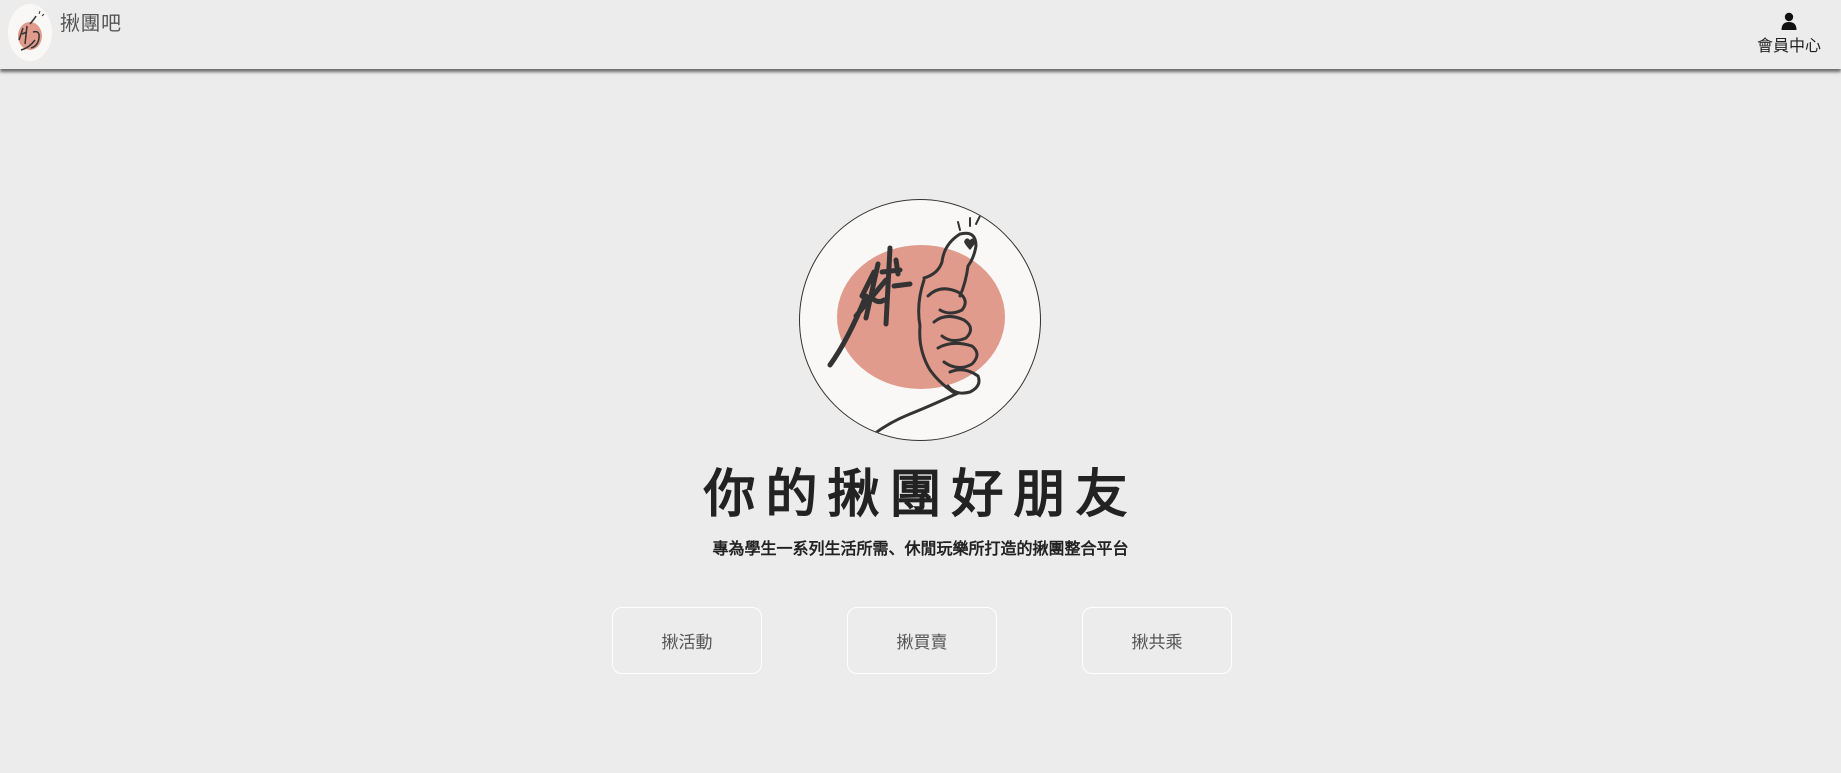 The image size is (1841, 773). I want to click on carpool-button: 揪共乘, so click(1157, 640).